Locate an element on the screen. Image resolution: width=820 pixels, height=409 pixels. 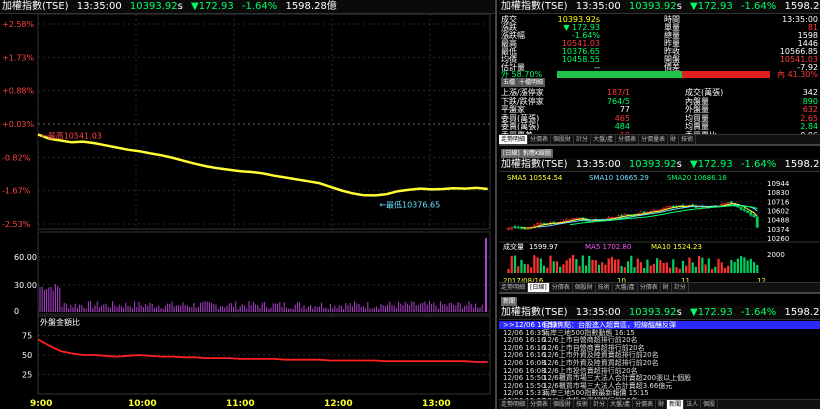
time-label: 10:00 is located at coordinates (142, 404).